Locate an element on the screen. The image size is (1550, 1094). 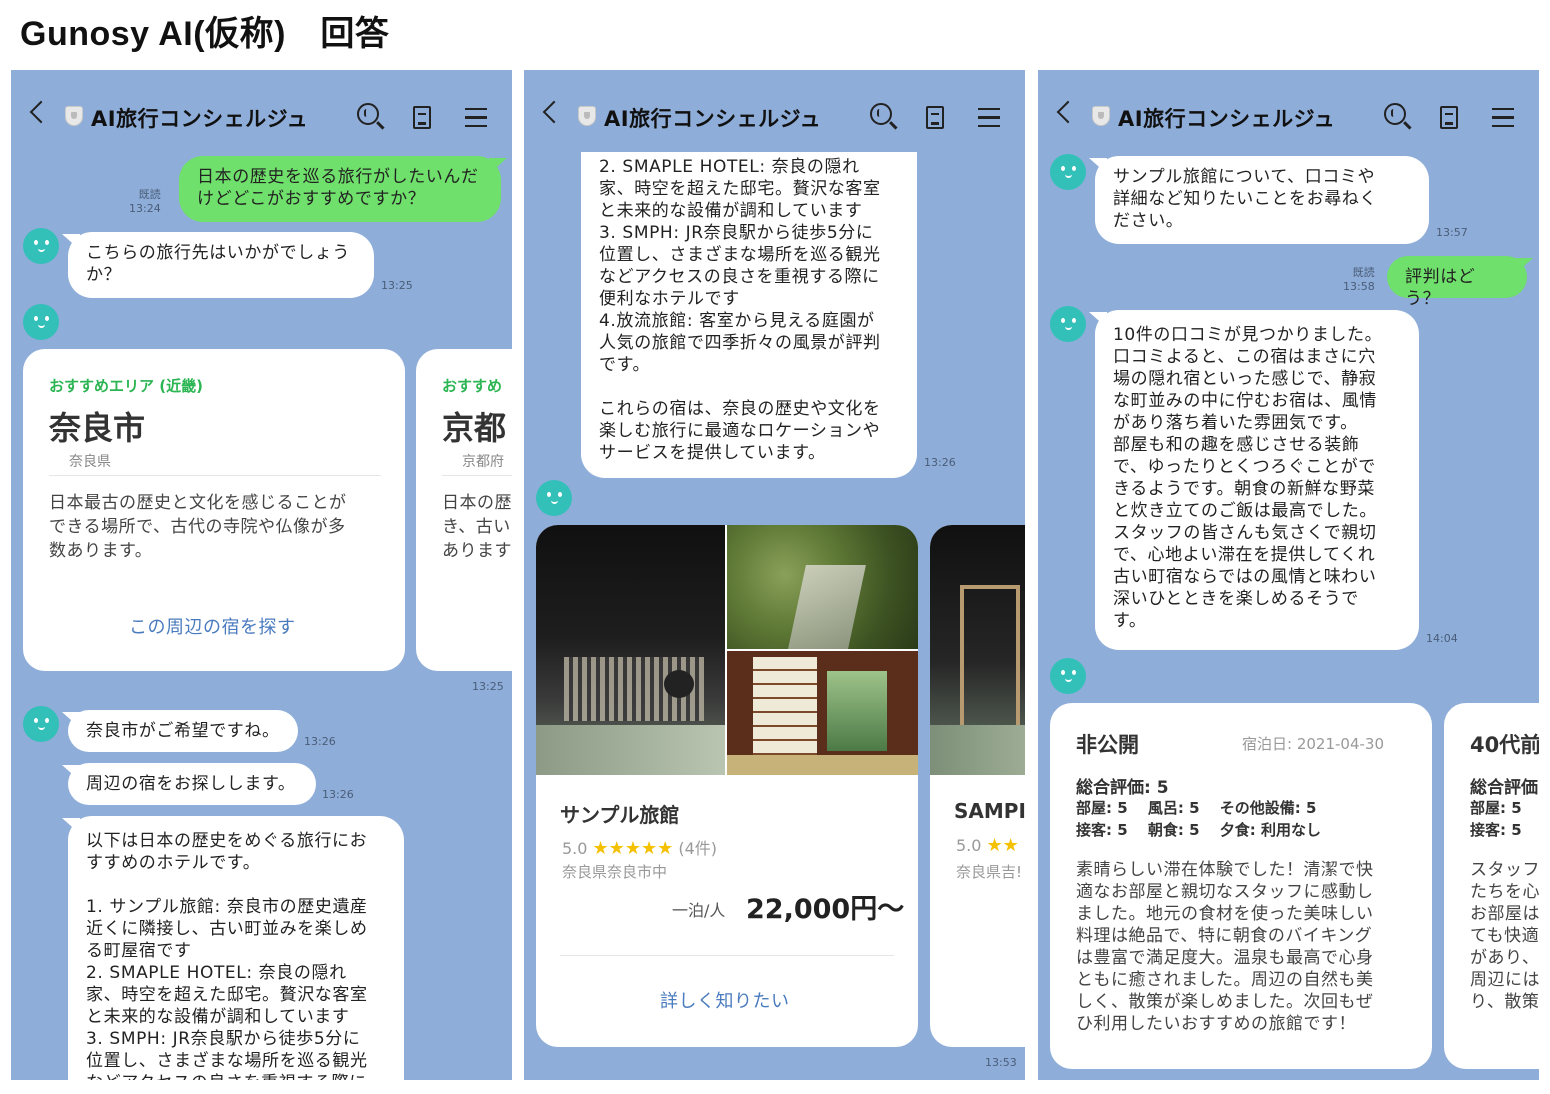
area-name: 奈良市 is located at coordinates (97, 428).